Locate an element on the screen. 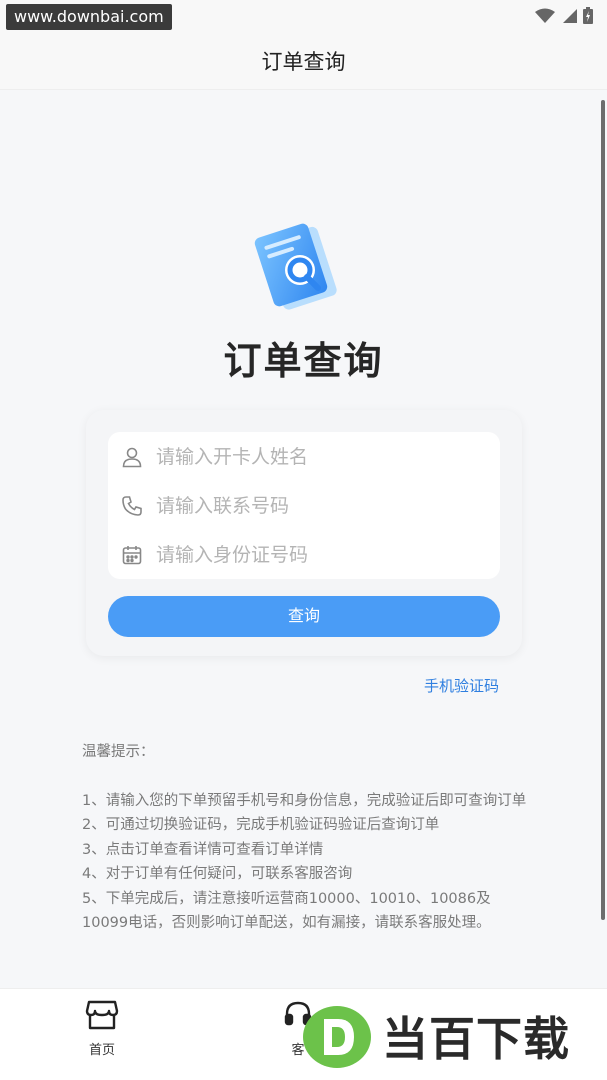 Image resolution: width=607 pixels, height=1080 pixels. user-icon is located at coordinates (132, 457).